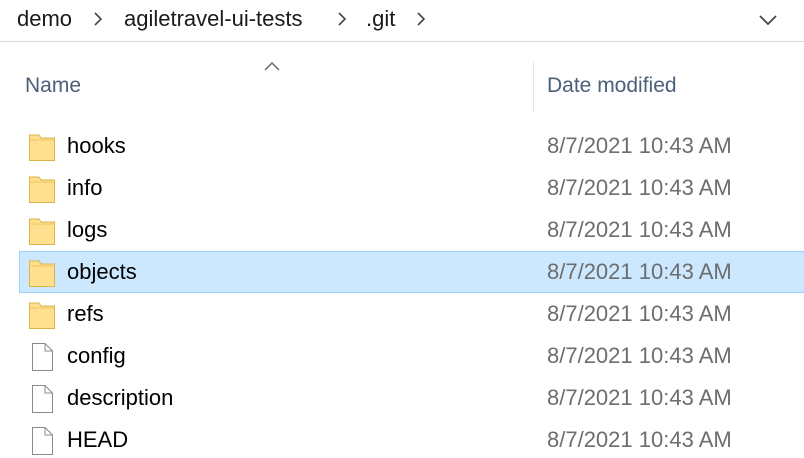 The width and height of the screenshot is (804, 458). I want to click on address-bar: demo agiletravel-ui-tests .git, so click(402, 21).